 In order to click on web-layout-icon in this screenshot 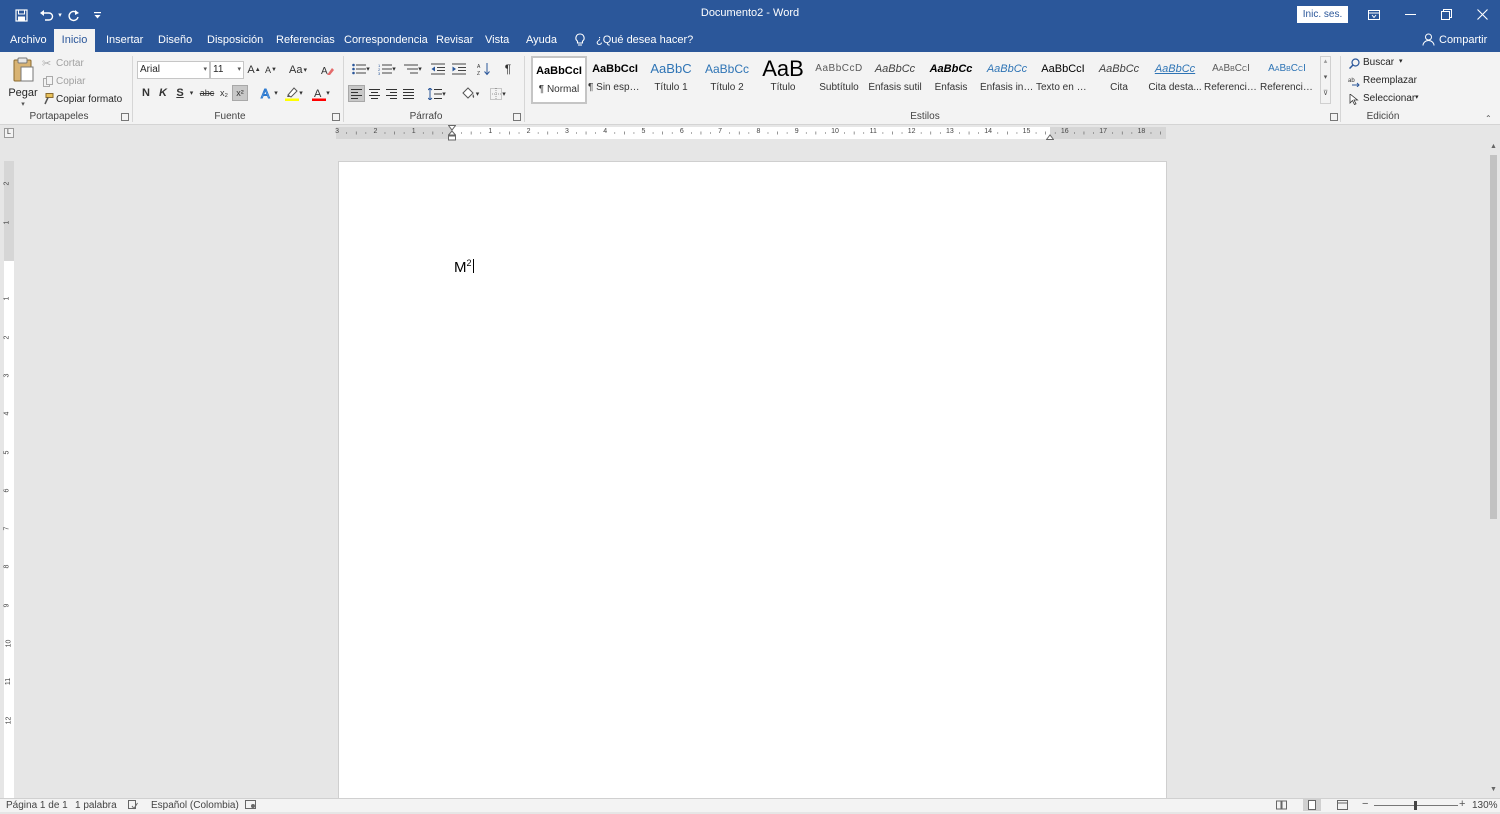, I will do `click(1342, 805)`.